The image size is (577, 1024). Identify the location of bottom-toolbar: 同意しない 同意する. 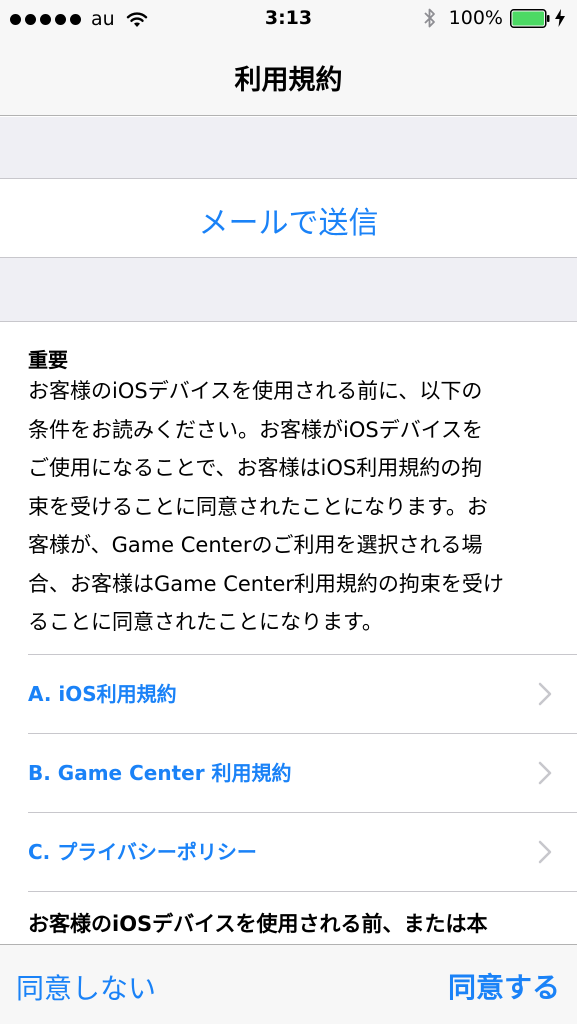
(288, 984).